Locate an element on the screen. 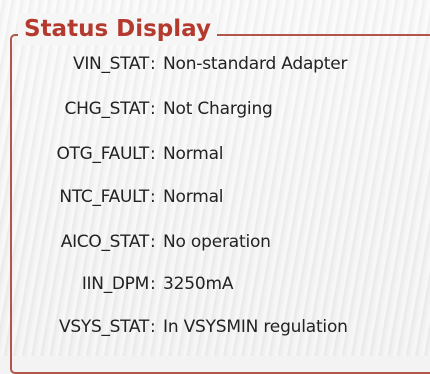 This screenshot has height=374, width=430. iin-dpm-value: 3250mA is located at coordinates (198, 284).